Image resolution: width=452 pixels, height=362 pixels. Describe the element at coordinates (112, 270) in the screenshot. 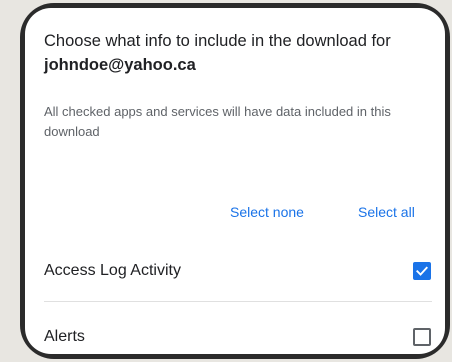

I see `service-label: Access Log Activity` at that location.